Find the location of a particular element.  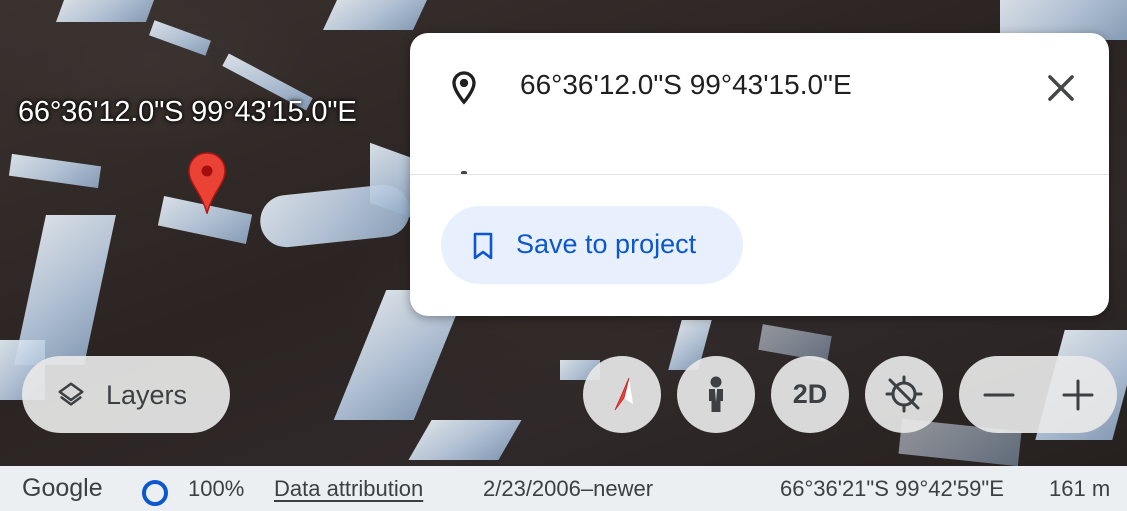

zoom-percent: 100% is located at coordinates (216, 488).